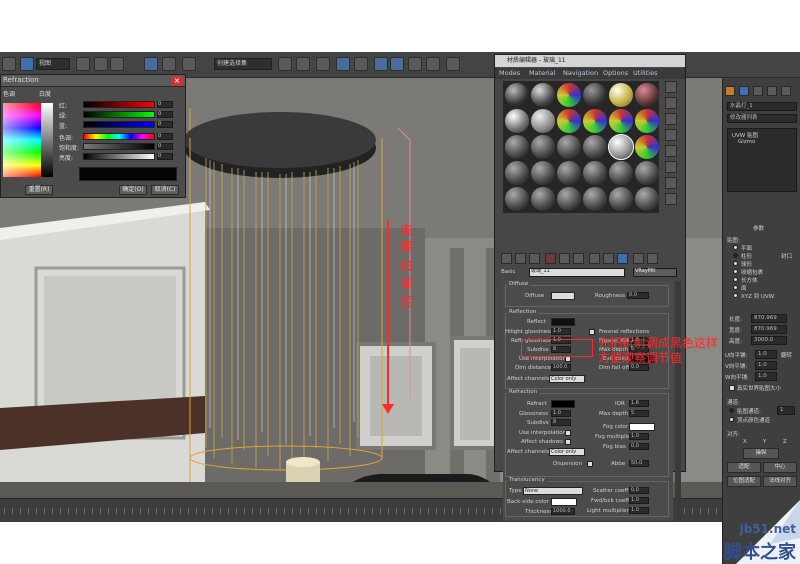 The height and width of the screenshot is (564, 800). Describe the element at coordinates (592, 332) in the screenshot. I see `fresnel-checkbox` at that location.